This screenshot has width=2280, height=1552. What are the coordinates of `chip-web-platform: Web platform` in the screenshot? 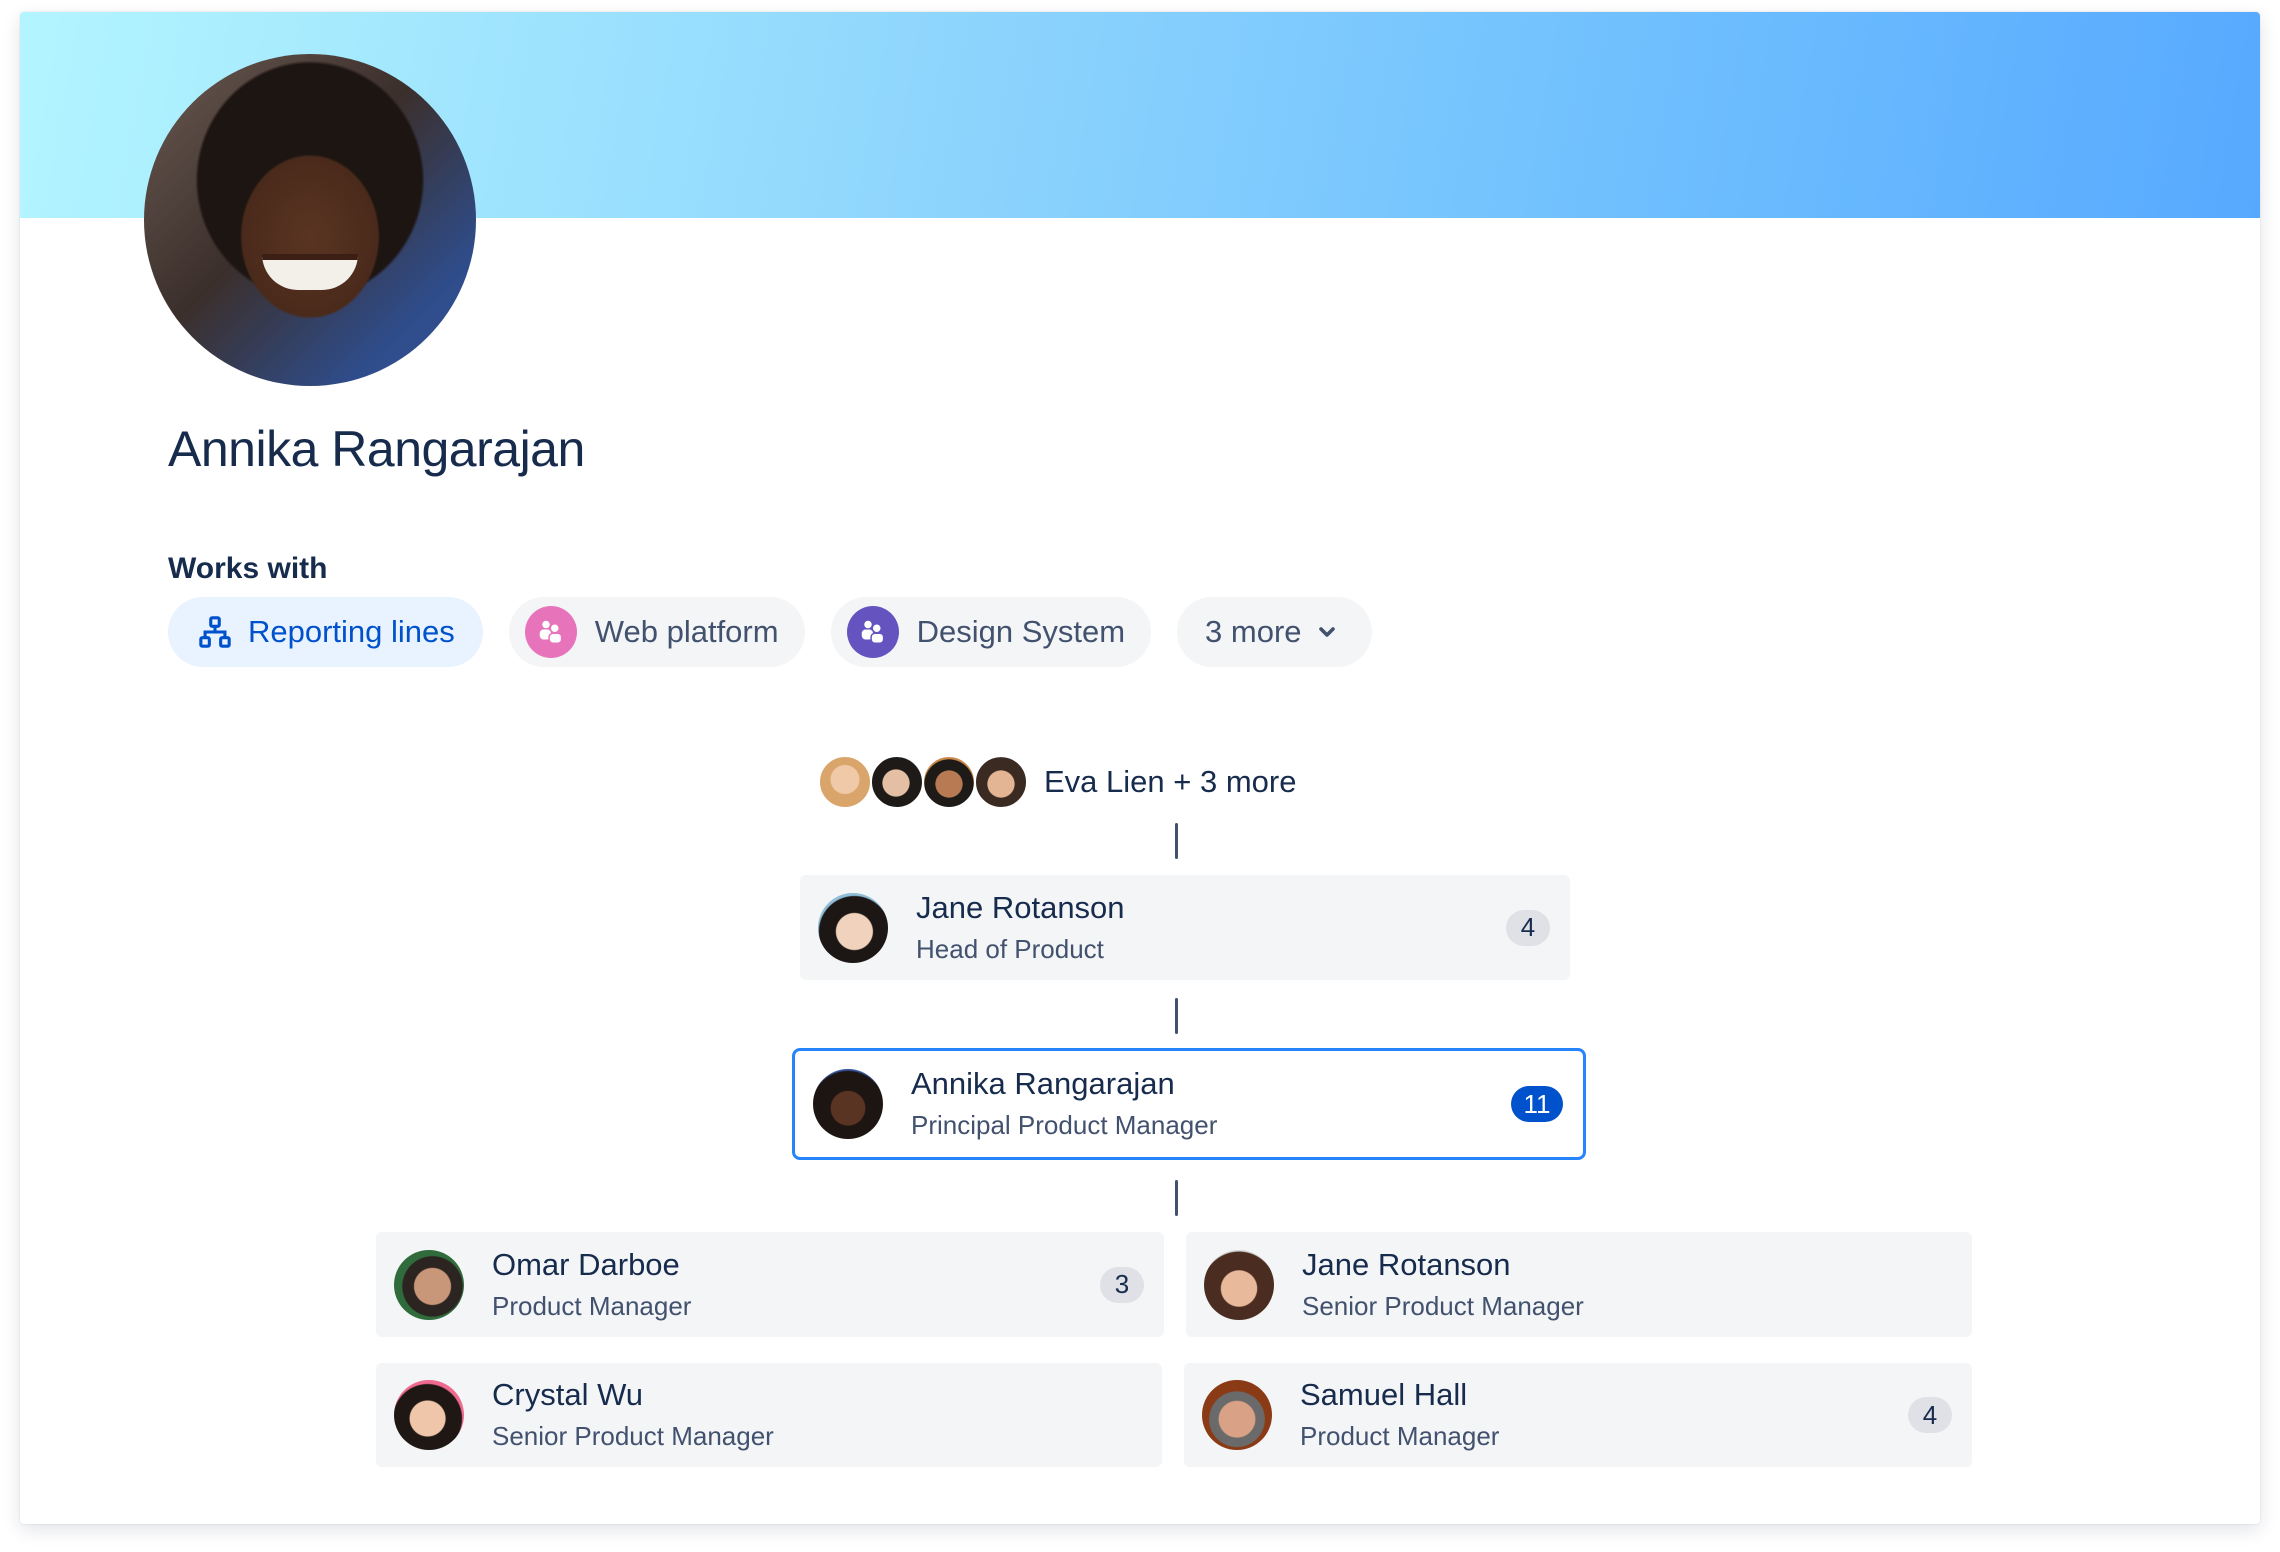 It's located at (656, 632).